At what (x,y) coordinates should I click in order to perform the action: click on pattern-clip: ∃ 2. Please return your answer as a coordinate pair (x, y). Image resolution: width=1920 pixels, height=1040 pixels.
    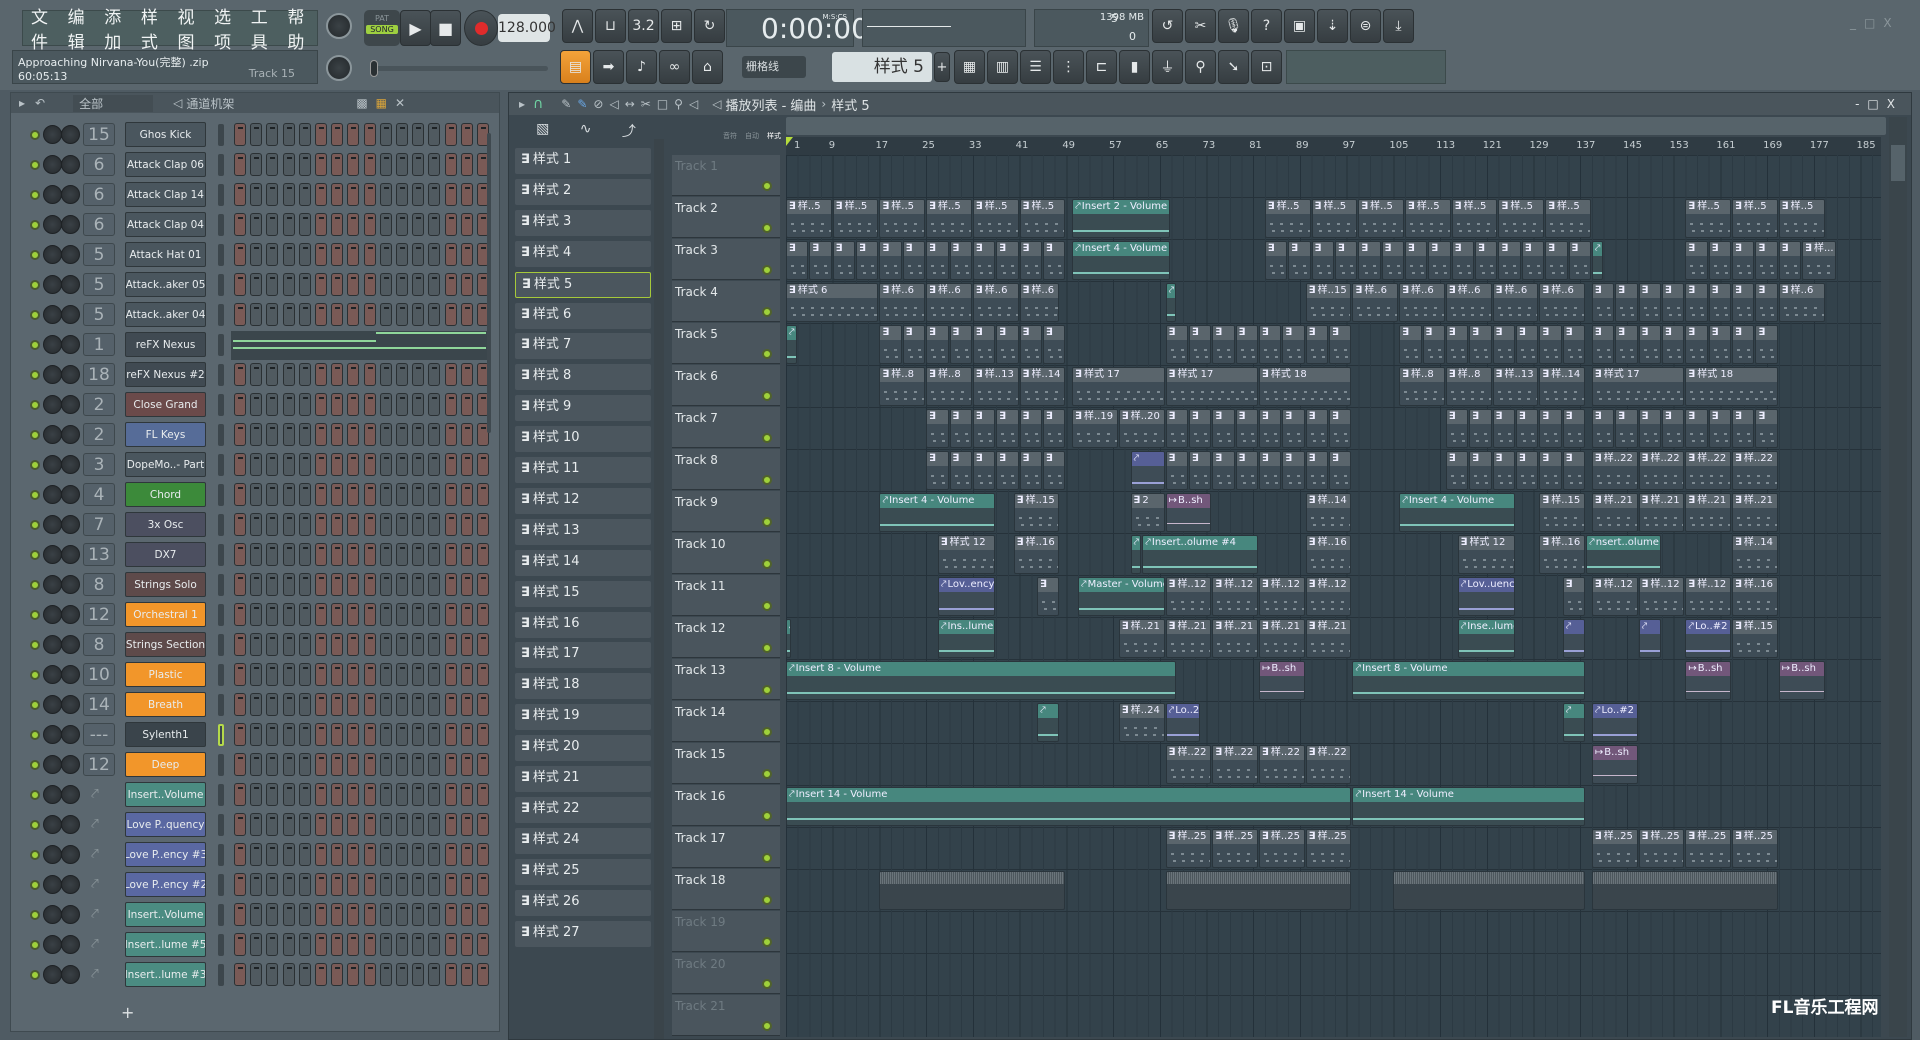
    Looking at the image, I should click on (1147, 512).